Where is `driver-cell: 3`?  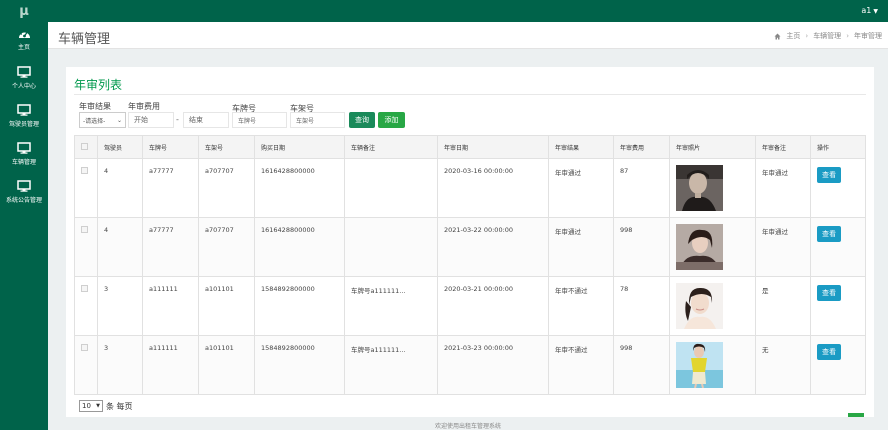 driver-cell: 3 is located at coordinates (120, 306).